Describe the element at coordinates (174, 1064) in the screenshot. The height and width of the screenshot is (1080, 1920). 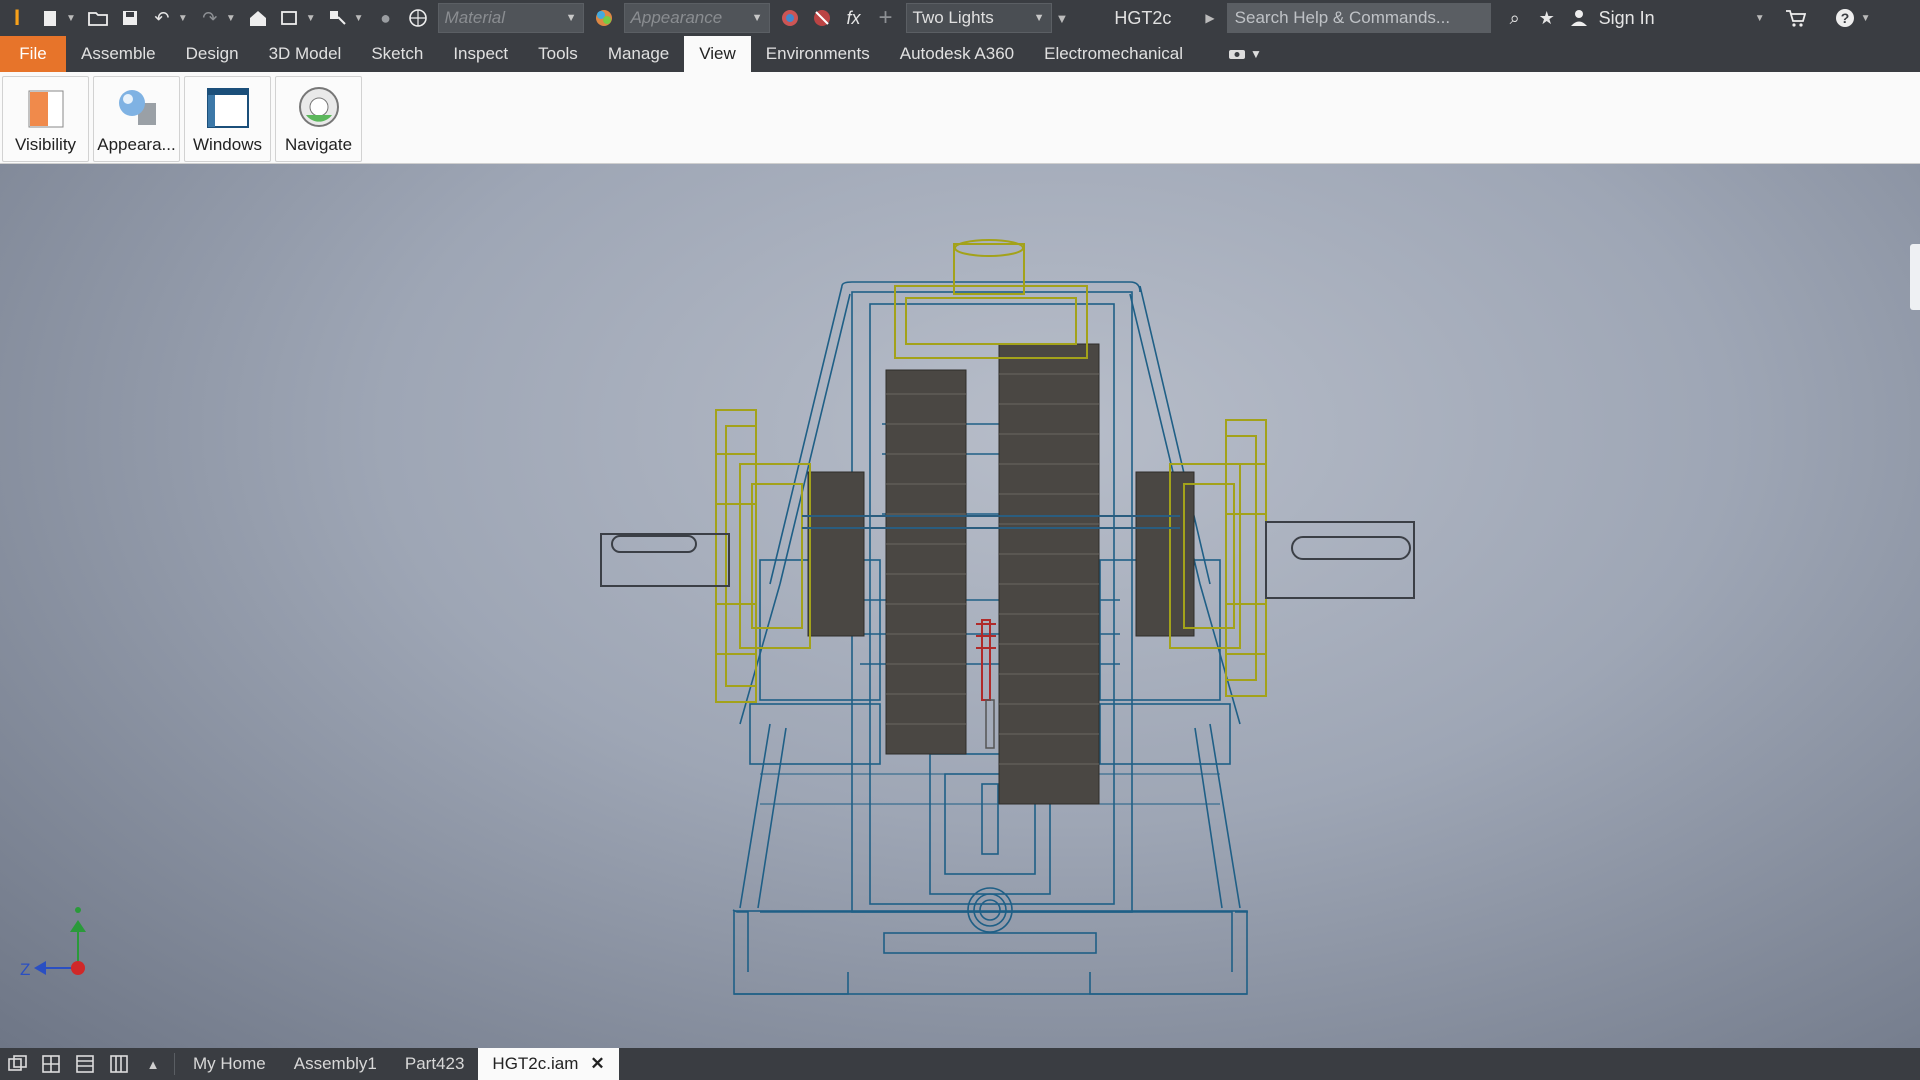
I see `separator` at that location.